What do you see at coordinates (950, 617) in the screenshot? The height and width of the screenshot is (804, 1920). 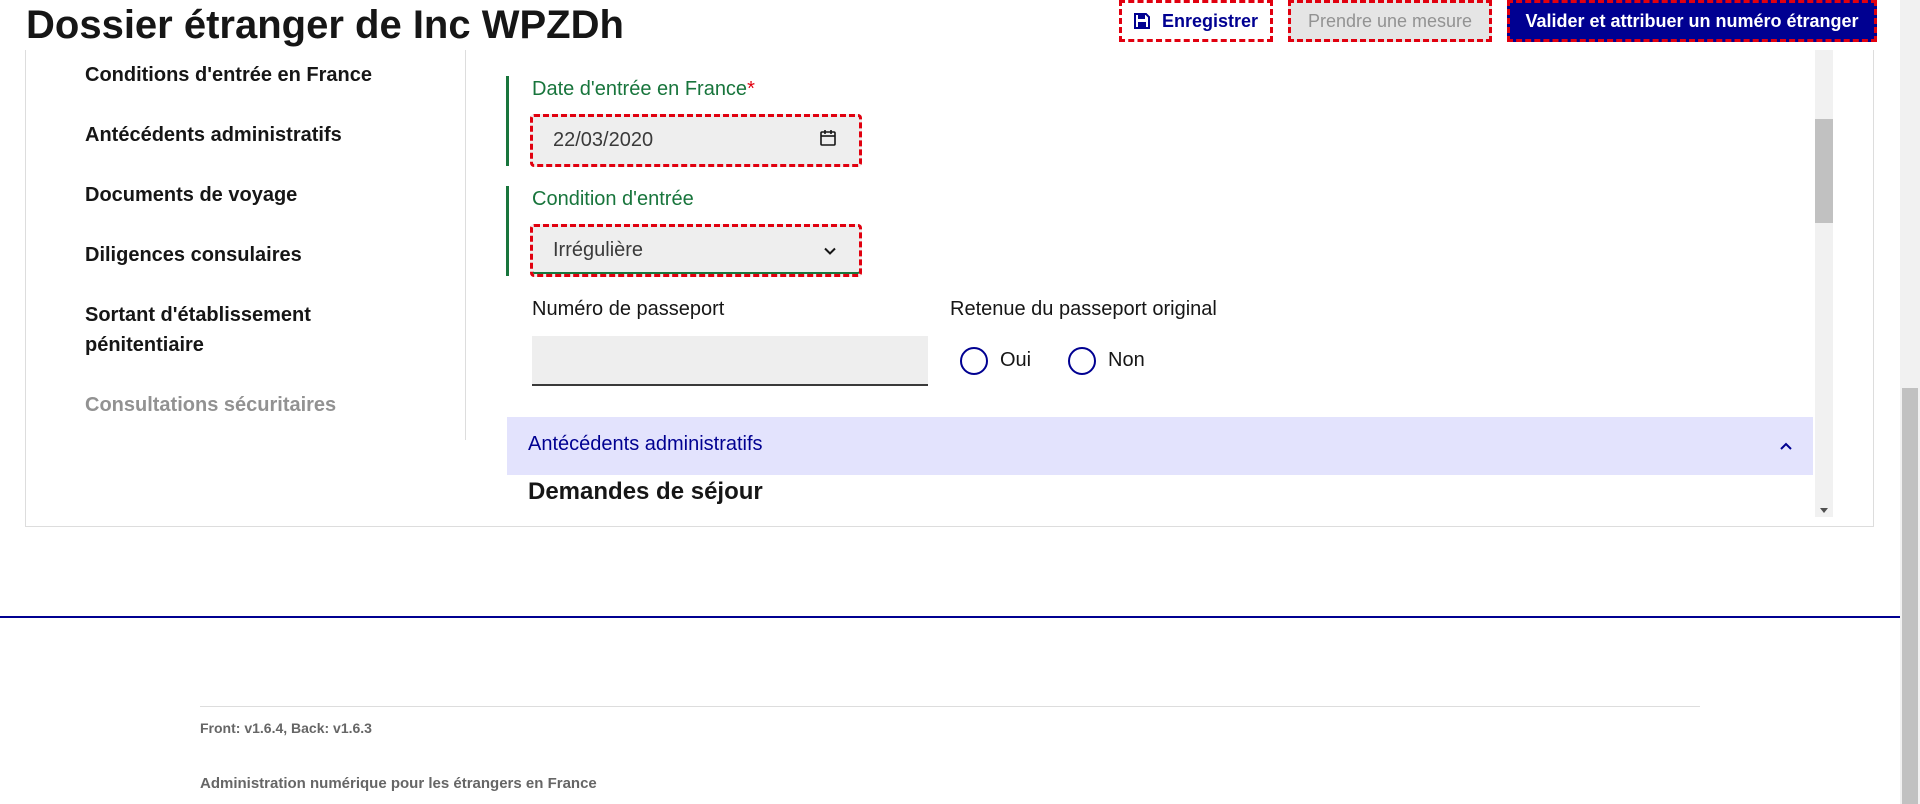 I see `footer-divider` at bounding box center [950, 617].